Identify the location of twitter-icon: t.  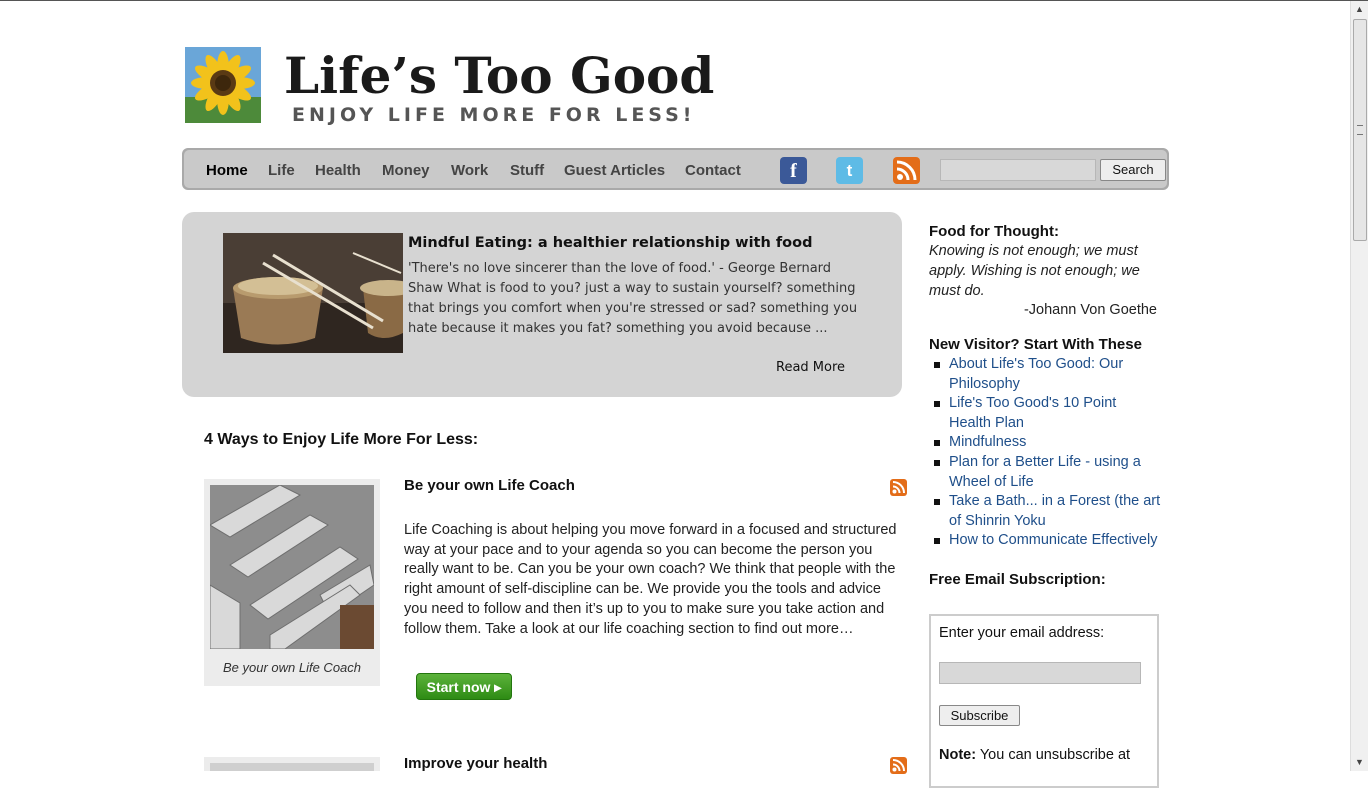
(849, 170).